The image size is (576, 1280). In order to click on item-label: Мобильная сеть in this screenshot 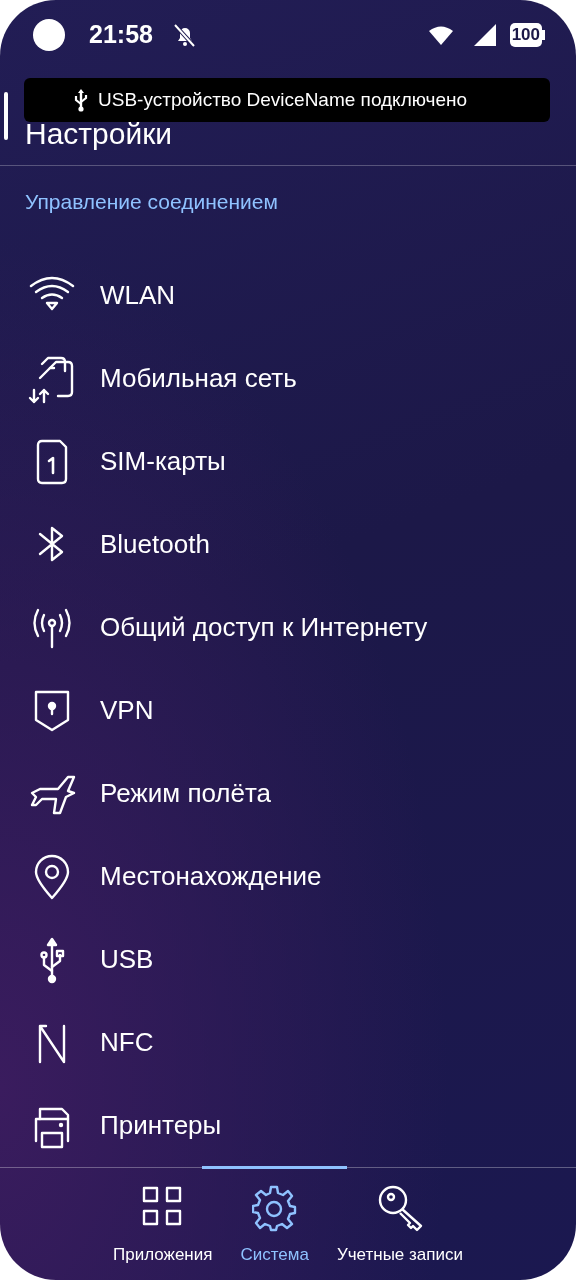, I will do `click(198, 378)`.